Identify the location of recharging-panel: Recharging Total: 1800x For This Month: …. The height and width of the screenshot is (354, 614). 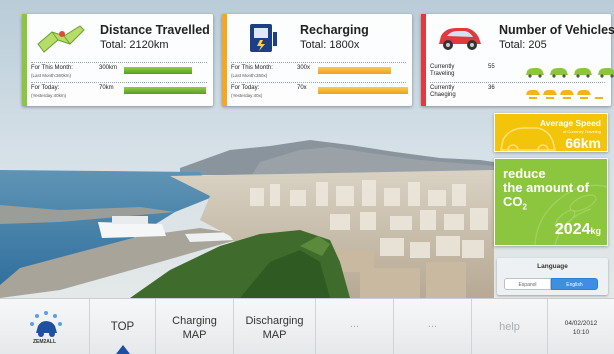
(317, 60).